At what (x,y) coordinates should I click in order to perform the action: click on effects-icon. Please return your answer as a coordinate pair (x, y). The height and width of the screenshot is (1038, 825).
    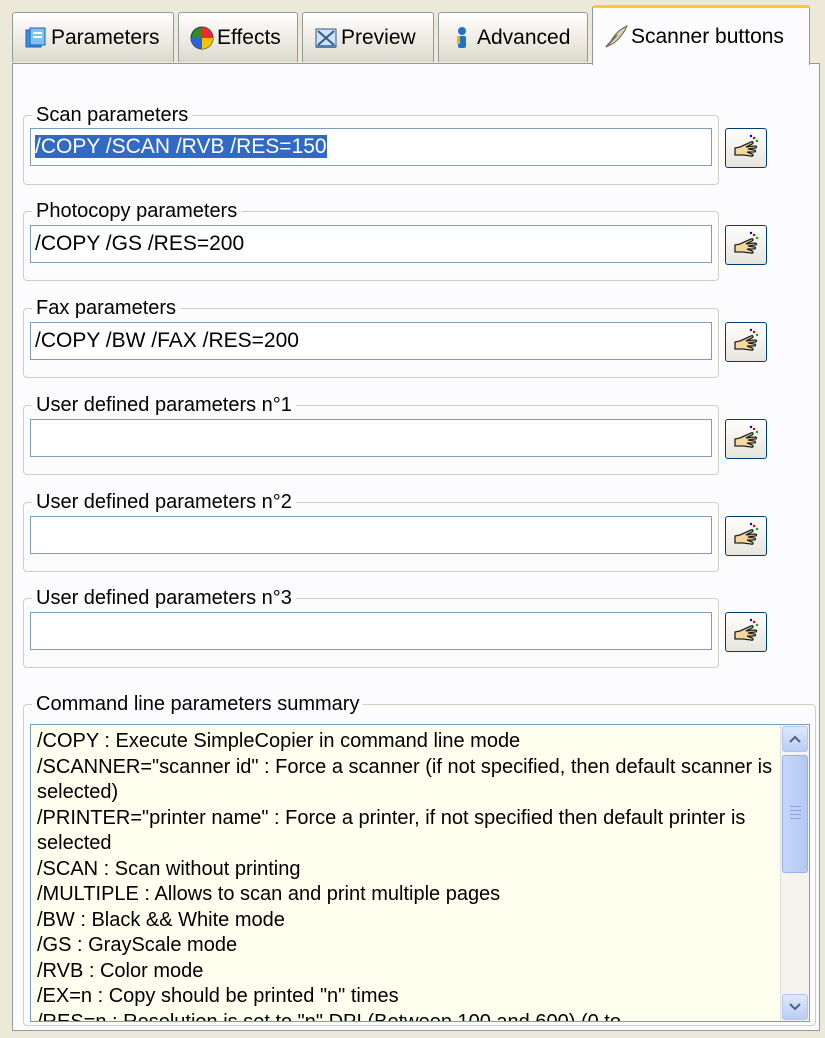
    Looking at the image, I should click on (202, 37).